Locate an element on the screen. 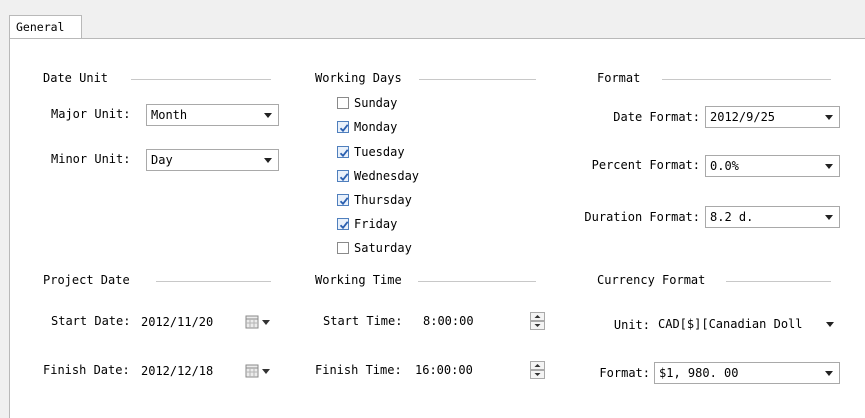  date-format-label: Date Format: is located at coordinates (656, 117).